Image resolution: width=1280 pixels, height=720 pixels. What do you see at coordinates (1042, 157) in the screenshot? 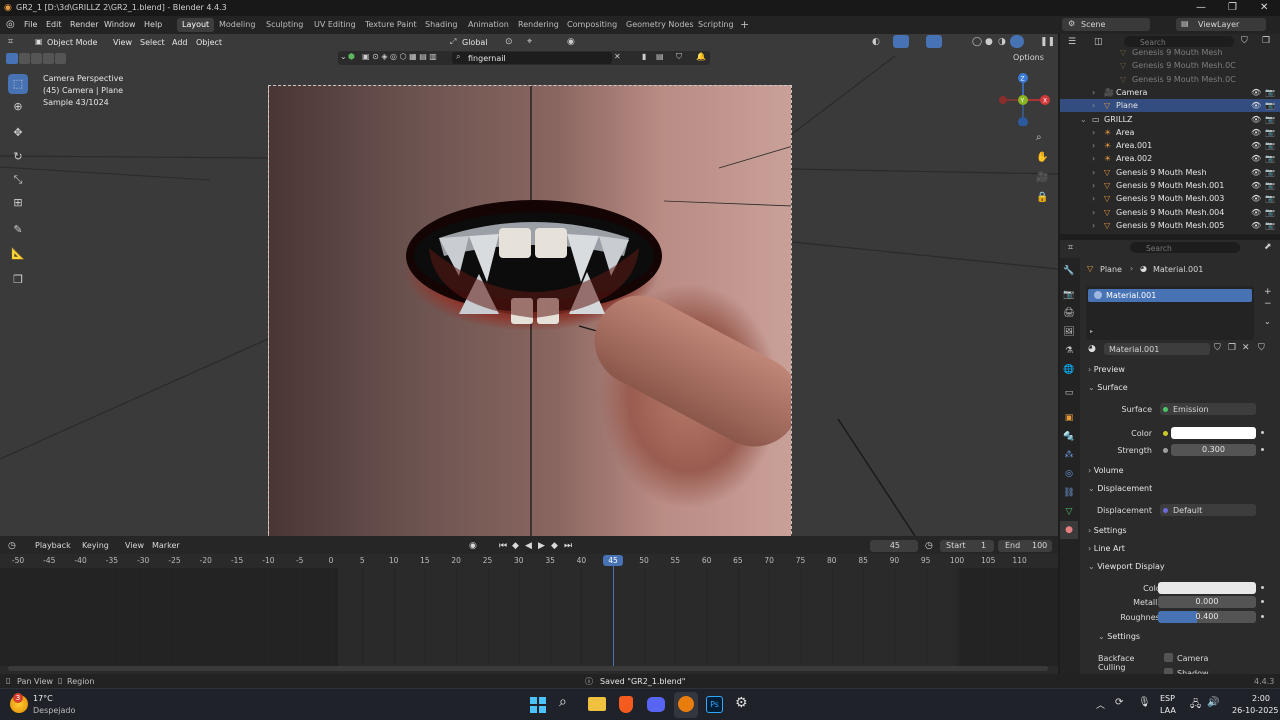
I see `pan-hand-icon: ✋` at bounding box center [1042, 157].